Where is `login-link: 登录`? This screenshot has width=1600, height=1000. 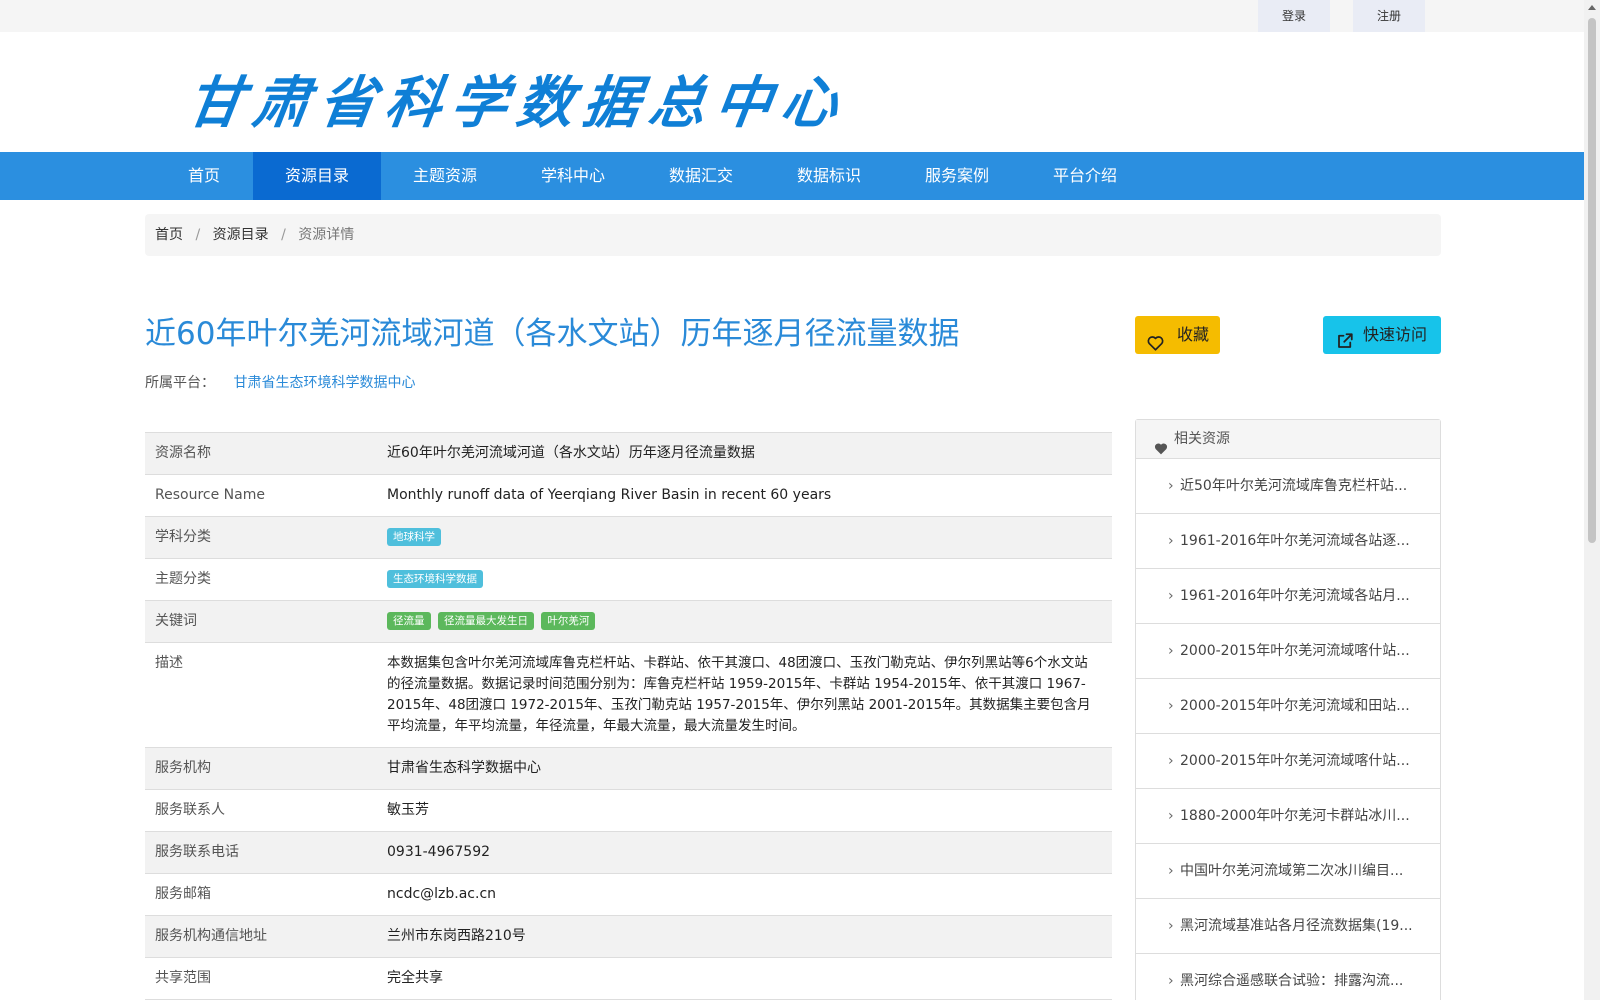 login-link: 登录 is located at coordinates (1294, 16).